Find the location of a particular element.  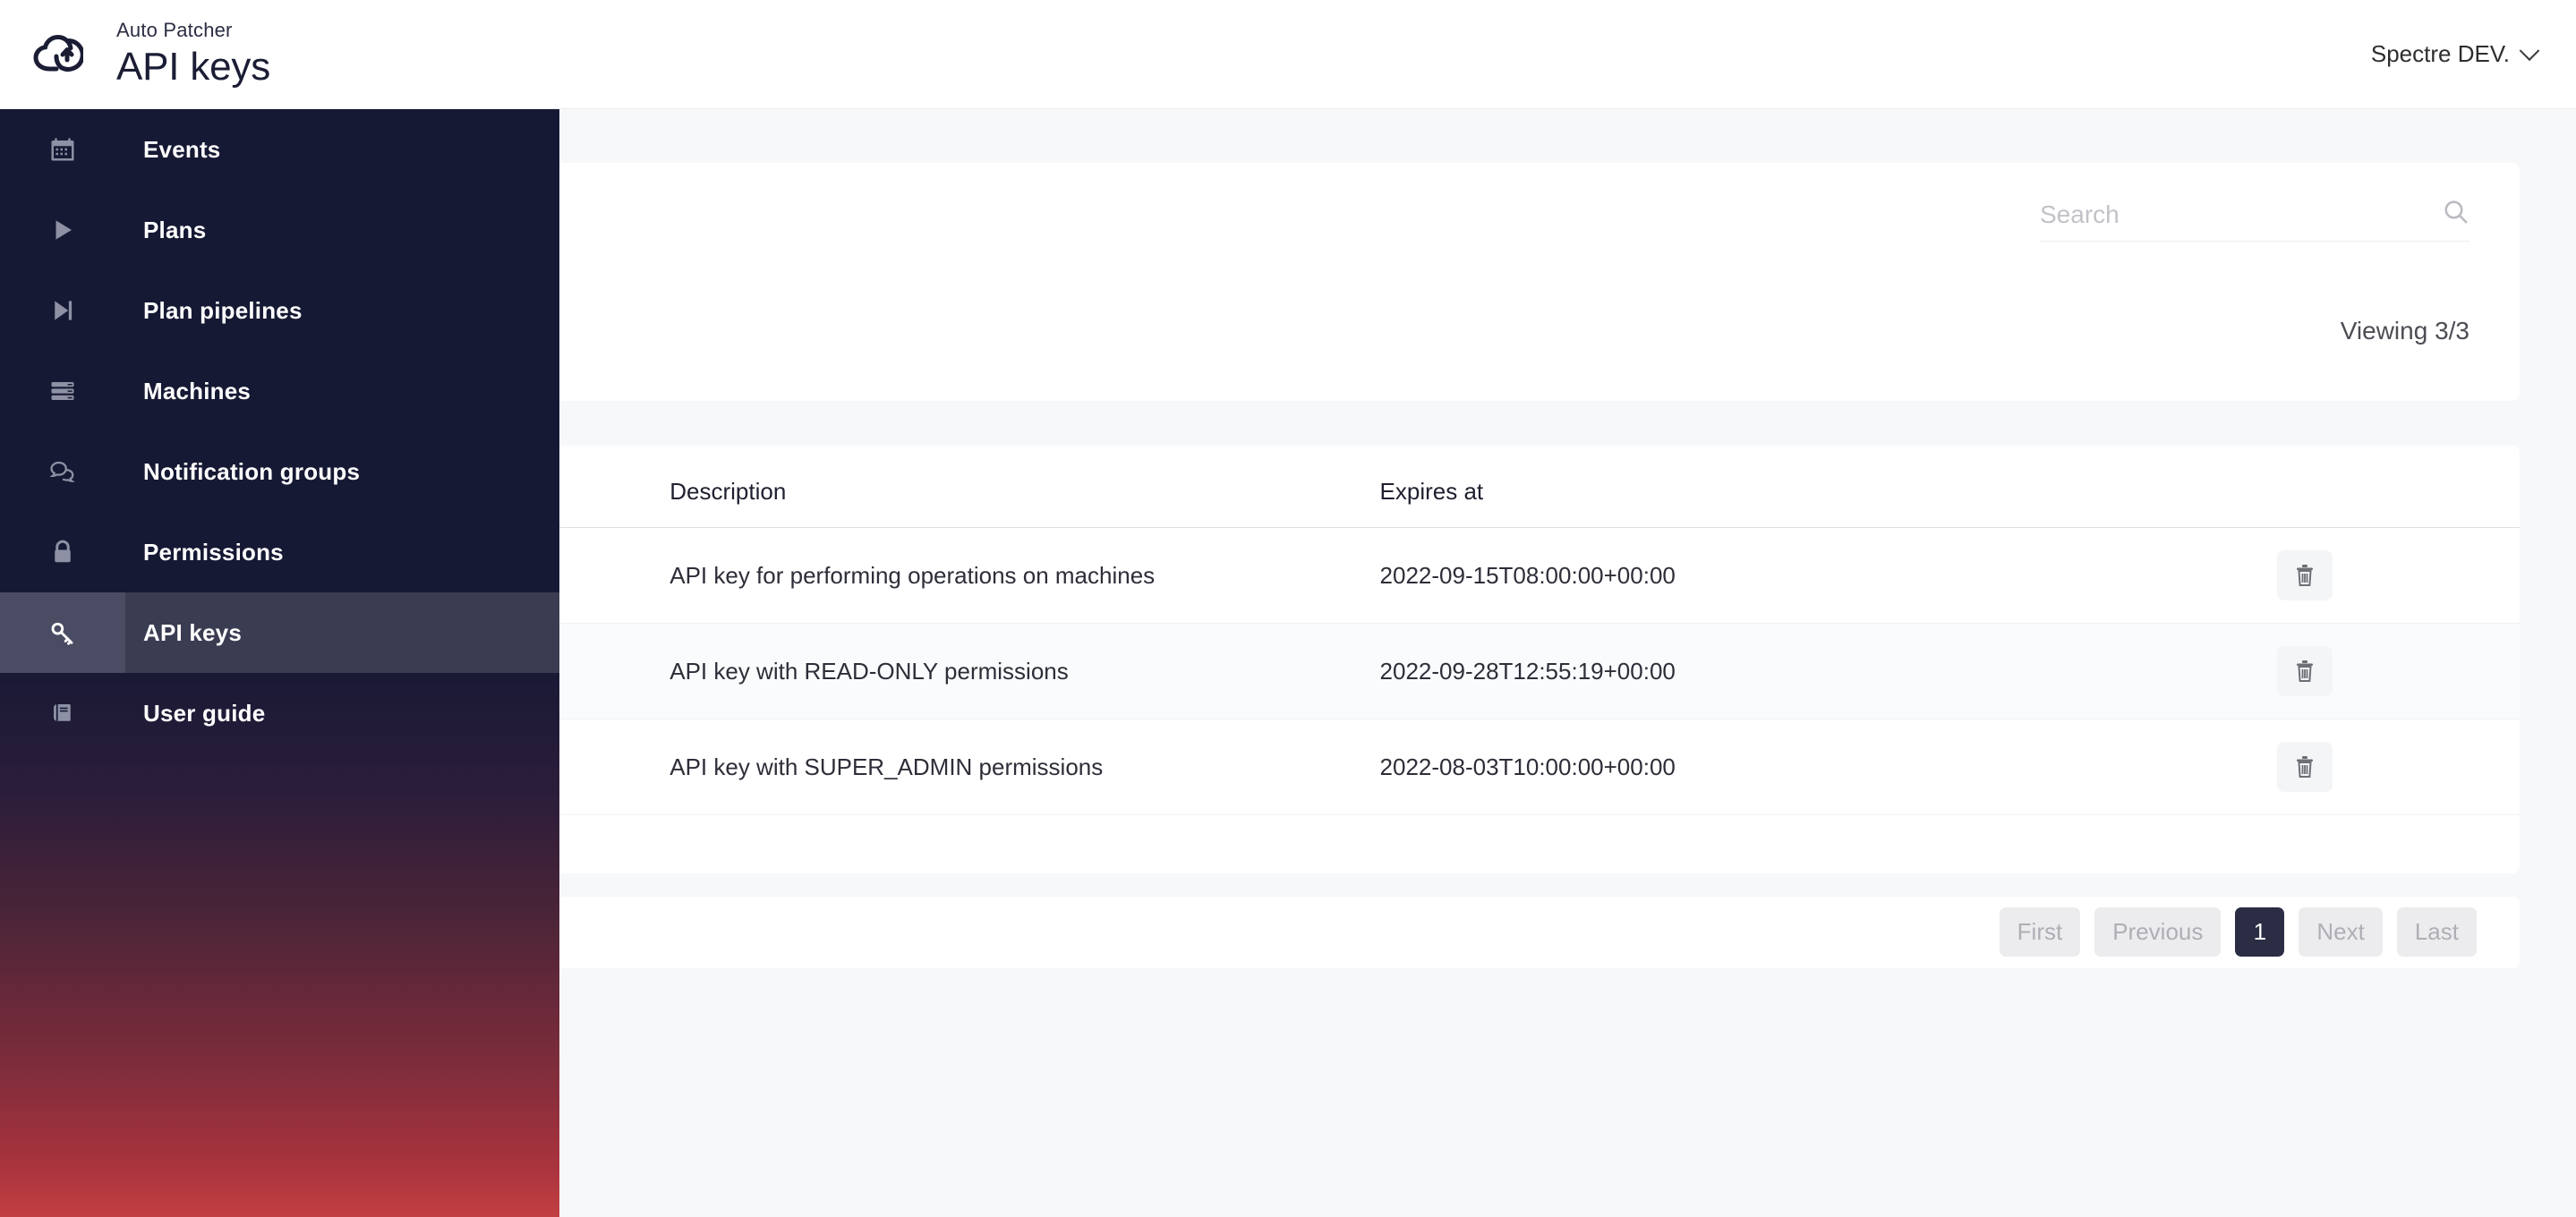

lock-icon is located at coordinates (62, 552).